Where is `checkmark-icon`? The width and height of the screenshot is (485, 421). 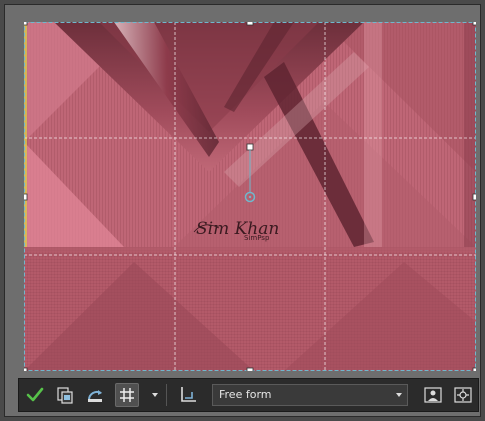
checkmark-icon is located at coordinates (35, 394).